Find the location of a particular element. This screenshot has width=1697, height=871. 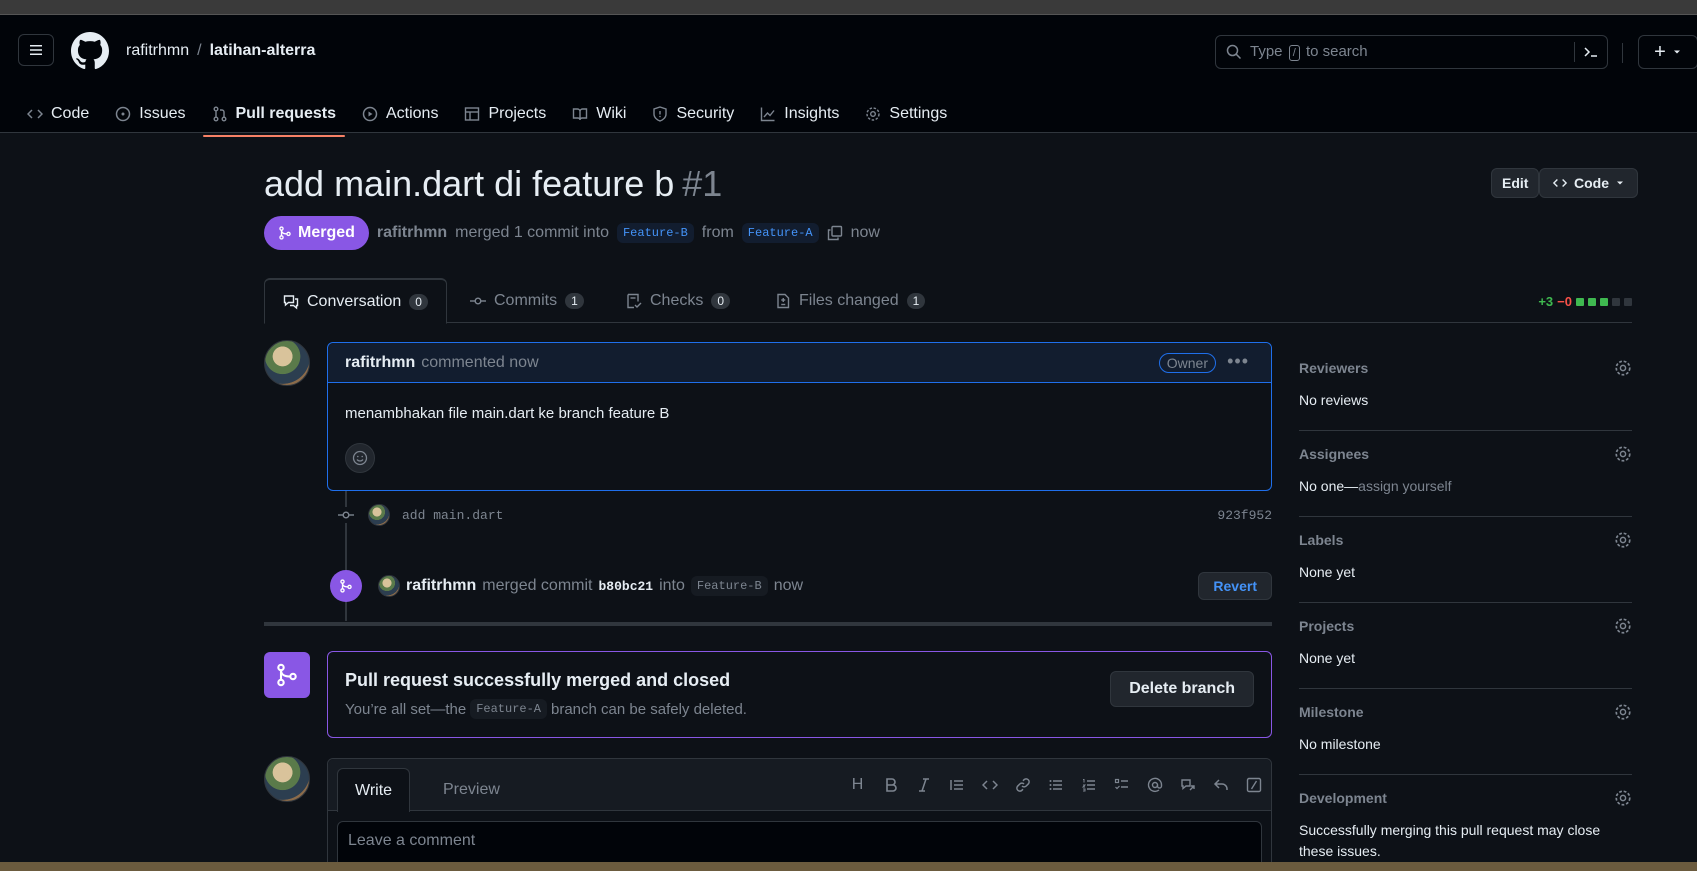

pr-number: #1 is located at coordinates (702, 183).